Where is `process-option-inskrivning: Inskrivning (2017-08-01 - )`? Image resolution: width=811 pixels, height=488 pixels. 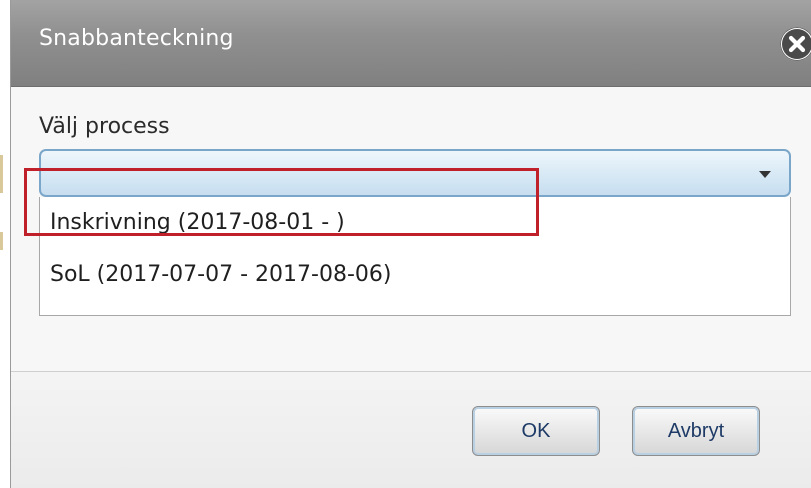 process-option-inskrivning: Inskrivning (2017-08-01 - ) is located at coordinates (415, 222).